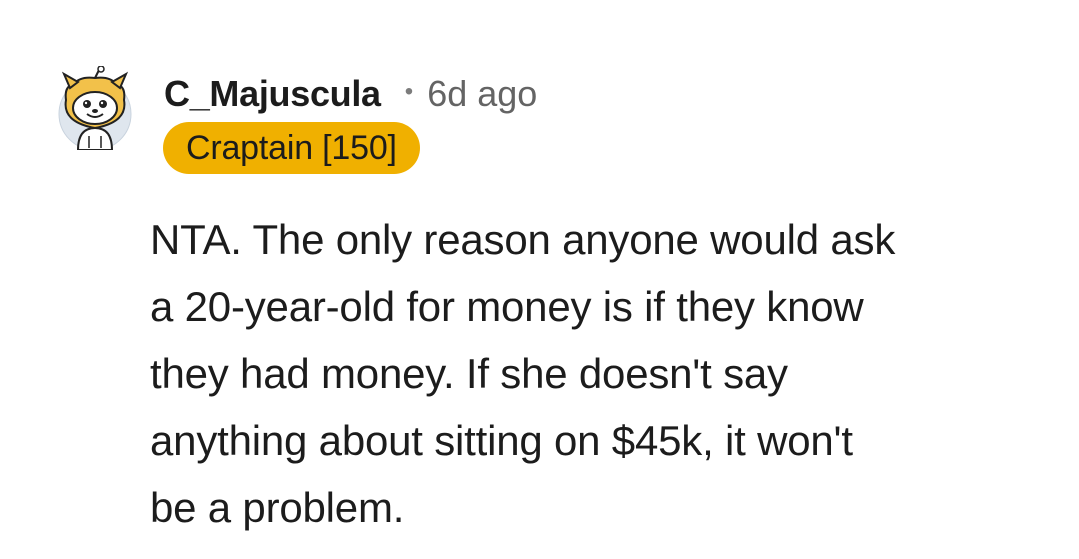 This screenshot has width=1079, height=559. I want to click on comment-body-line: a 20-year-old for money is if they know, so click(507, 306).